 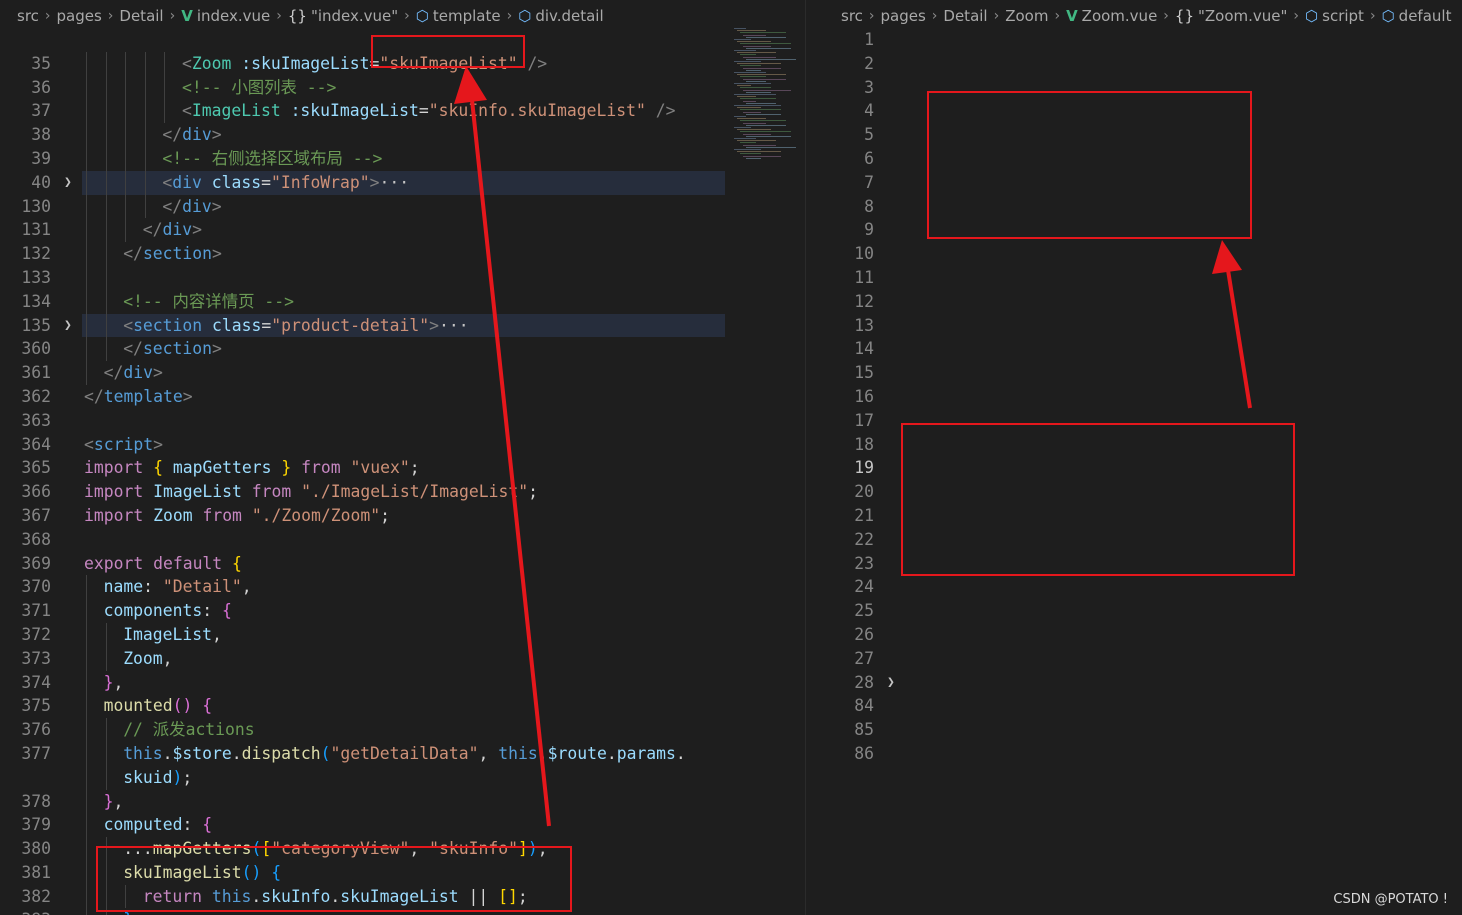 What do you see at coordinates (510, 463) in the screenshot?
I see `arrow-left` at bounding box center [510, 463].